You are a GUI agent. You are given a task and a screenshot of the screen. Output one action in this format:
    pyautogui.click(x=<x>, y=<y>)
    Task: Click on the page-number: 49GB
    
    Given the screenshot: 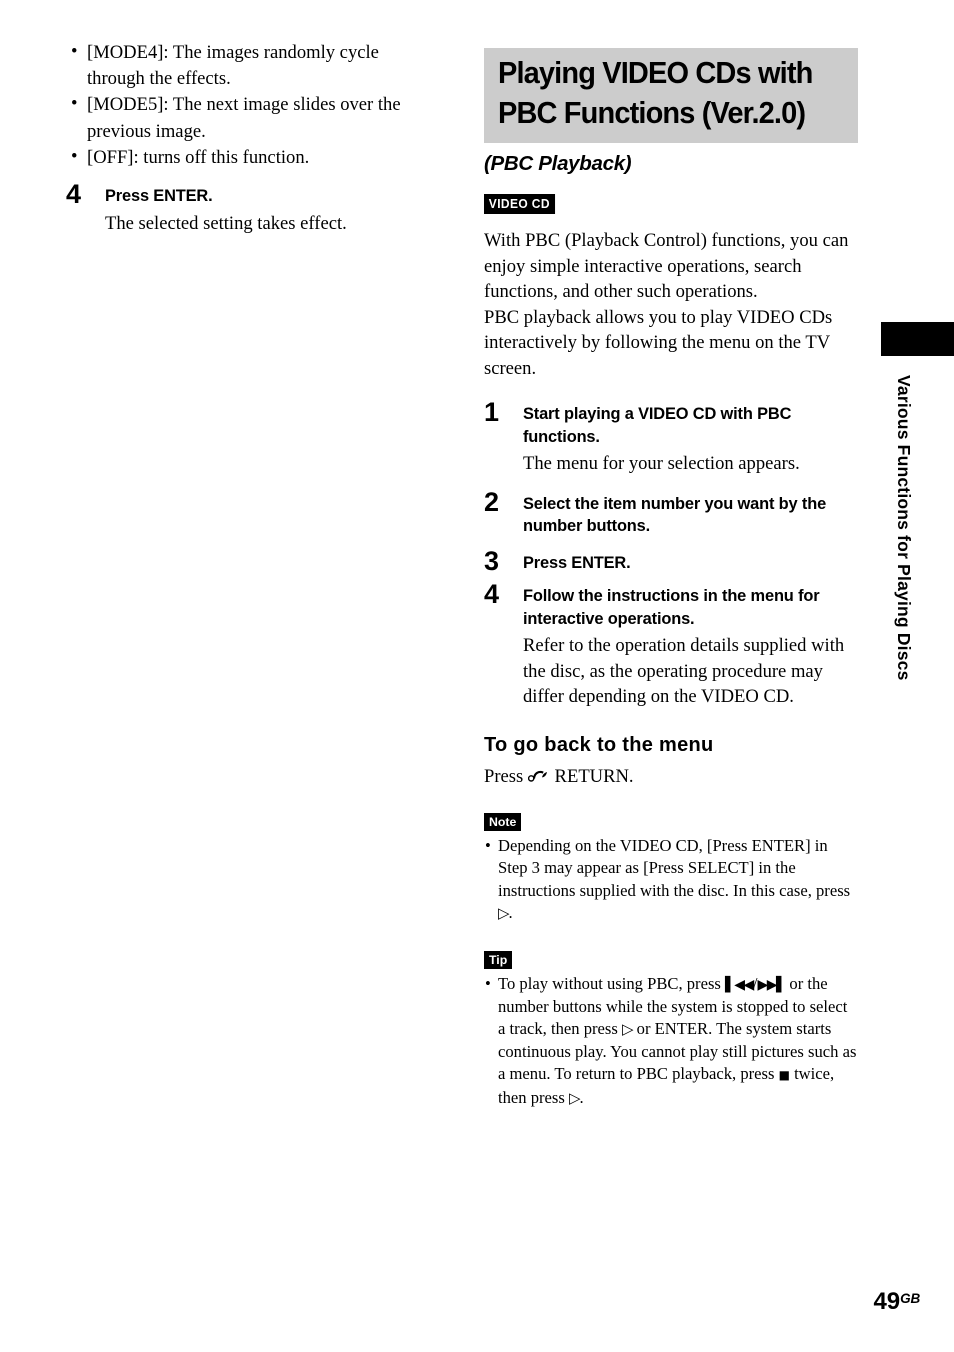 What is the action you would take?
    pyautogui.click(x=460, y=1300)
    